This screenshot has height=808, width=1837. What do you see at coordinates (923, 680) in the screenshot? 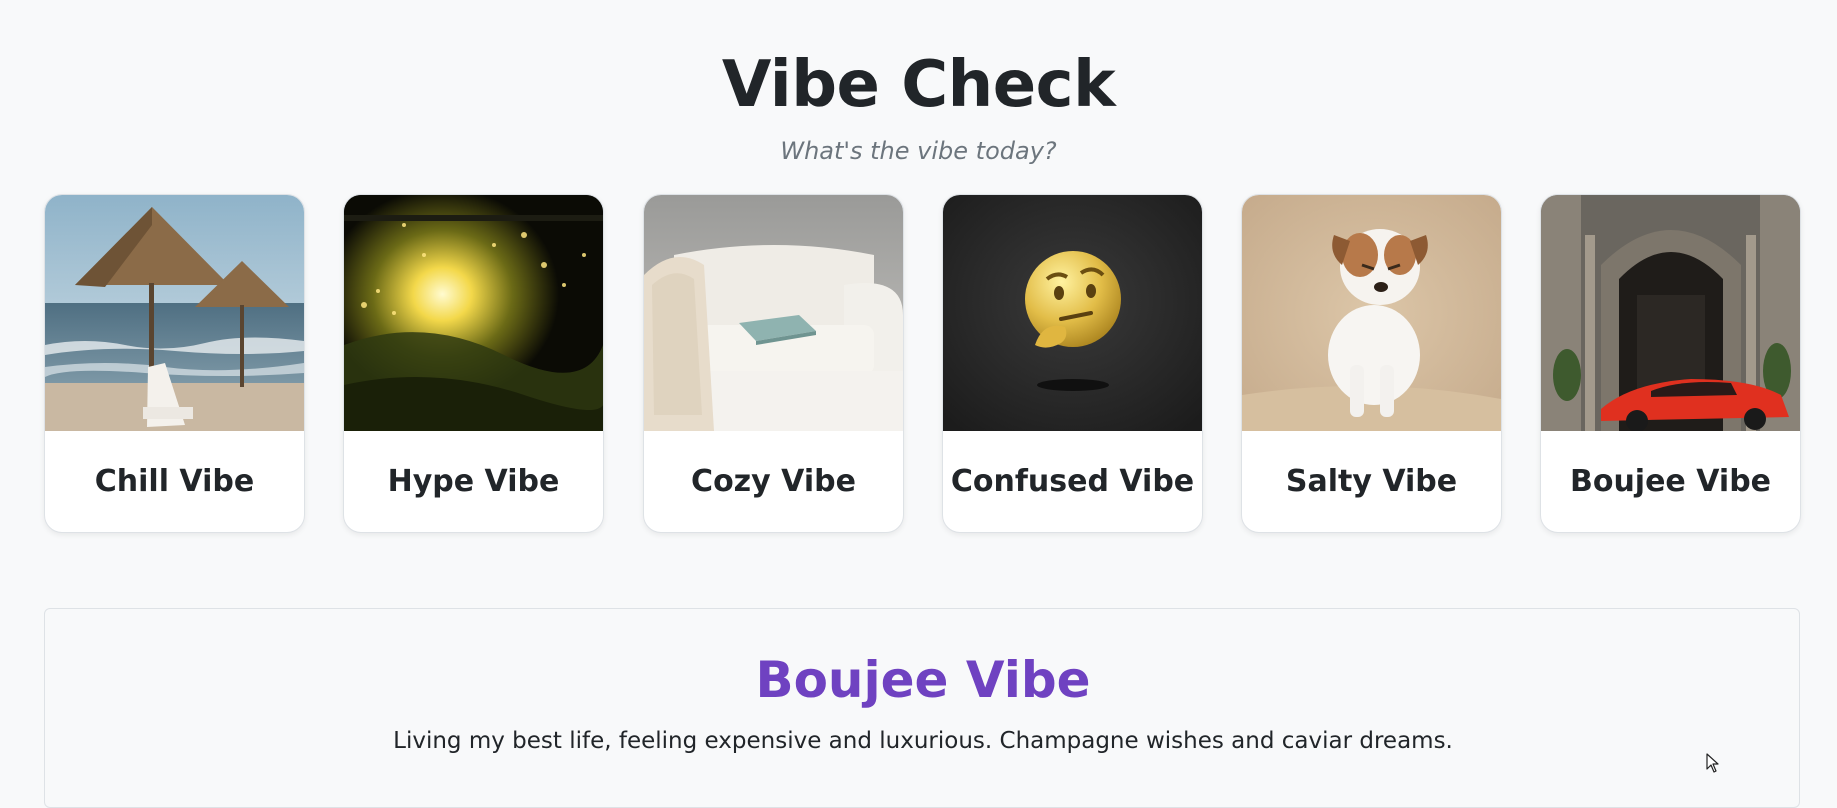
I see `selected-vibe-title: Boujee Vibe` at bounding box center [923, 680].